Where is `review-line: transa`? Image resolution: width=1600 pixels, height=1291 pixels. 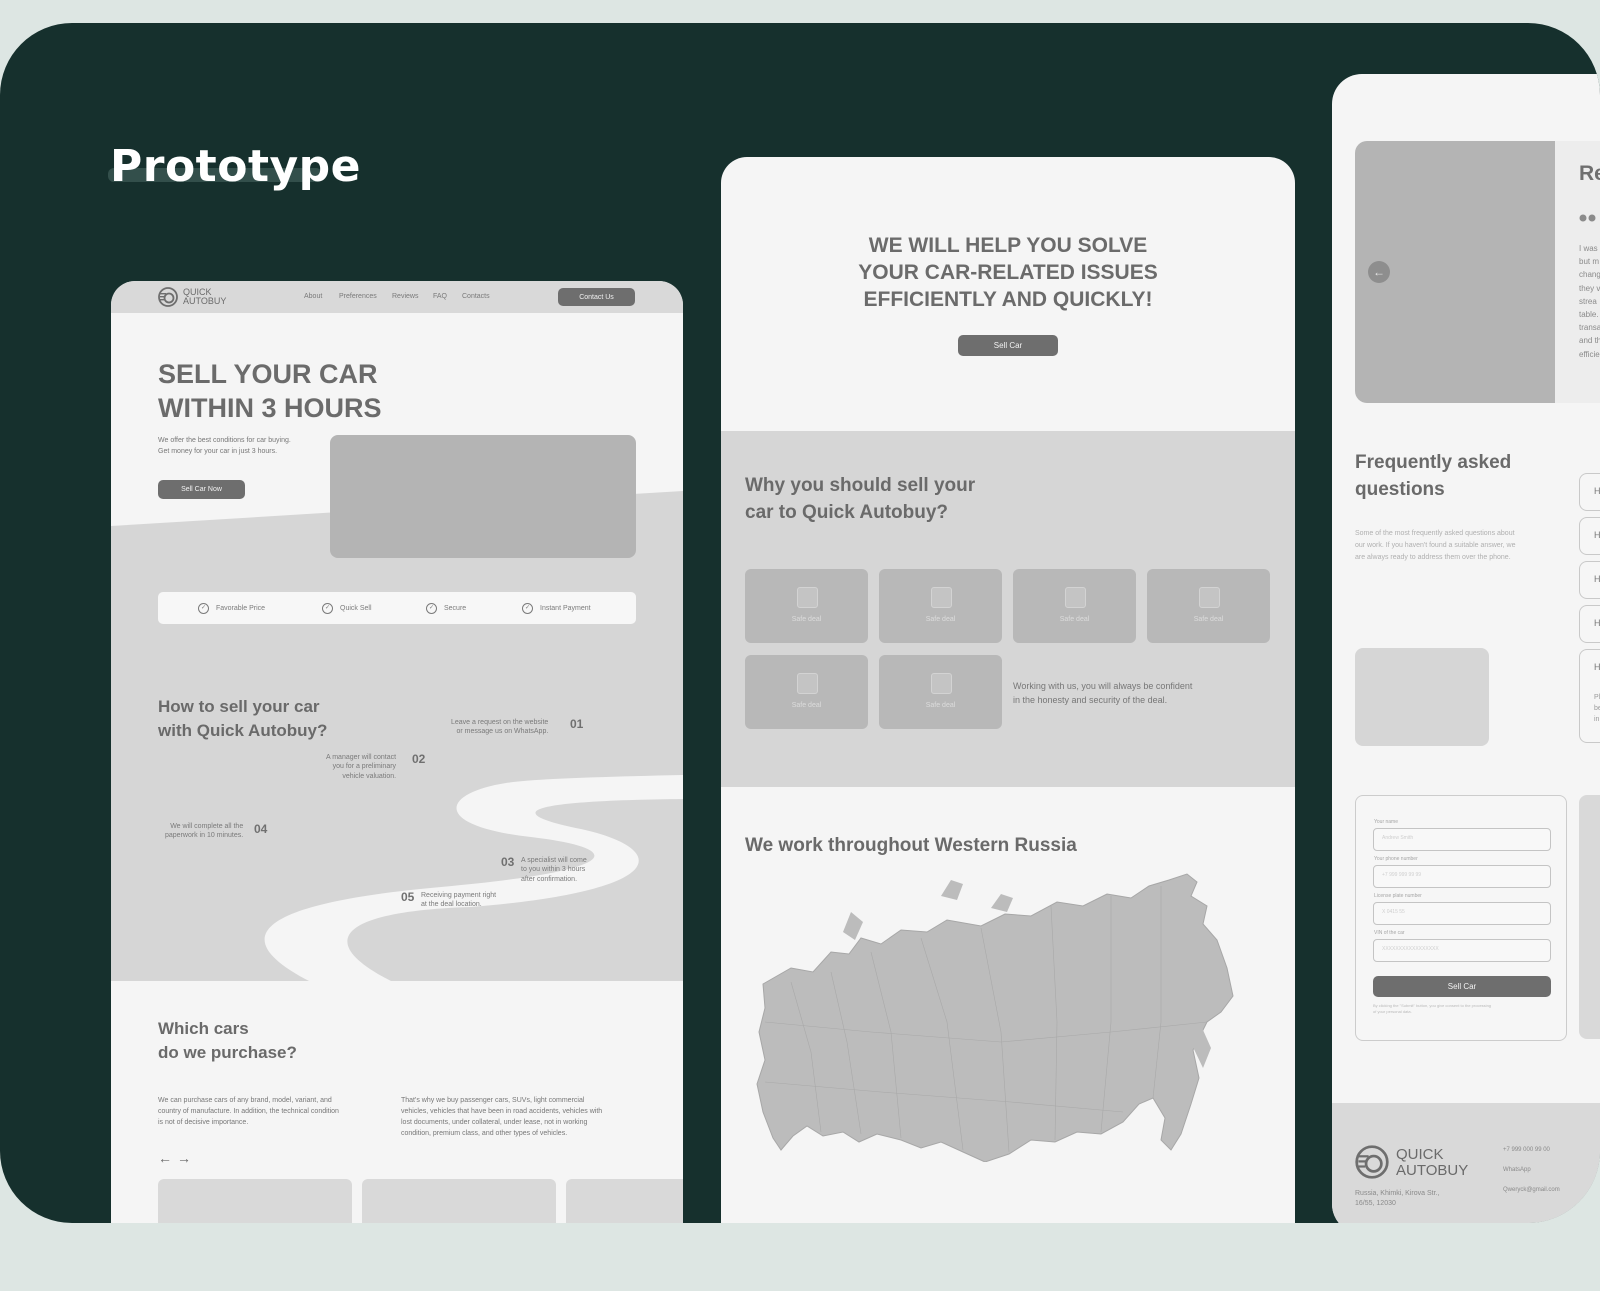 review-line: transa is located at coordinates (1589, 328).